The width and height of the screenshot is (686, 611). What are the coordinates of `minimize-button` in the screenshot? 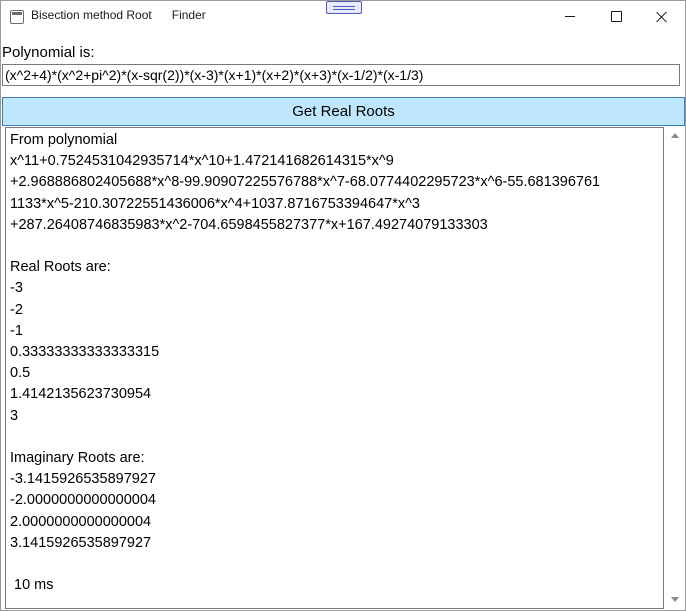 It's located at (570, 16).